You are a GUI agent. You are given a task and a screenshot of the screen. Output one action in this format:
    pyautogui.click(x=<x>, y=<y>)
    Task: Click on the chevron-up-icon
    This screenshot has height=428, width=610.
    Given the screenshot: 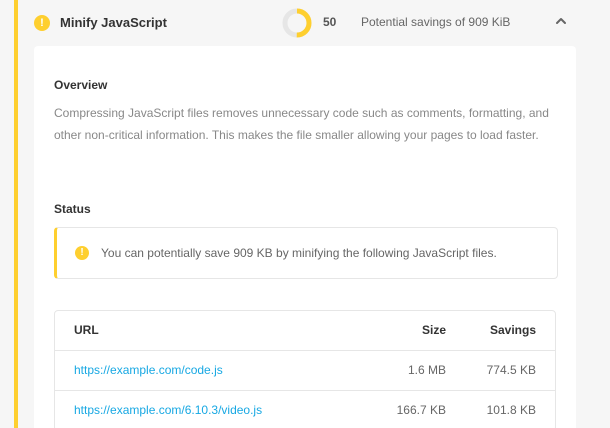 What is the action you would take?
    pyautogui.click(x=561, y=21)
    